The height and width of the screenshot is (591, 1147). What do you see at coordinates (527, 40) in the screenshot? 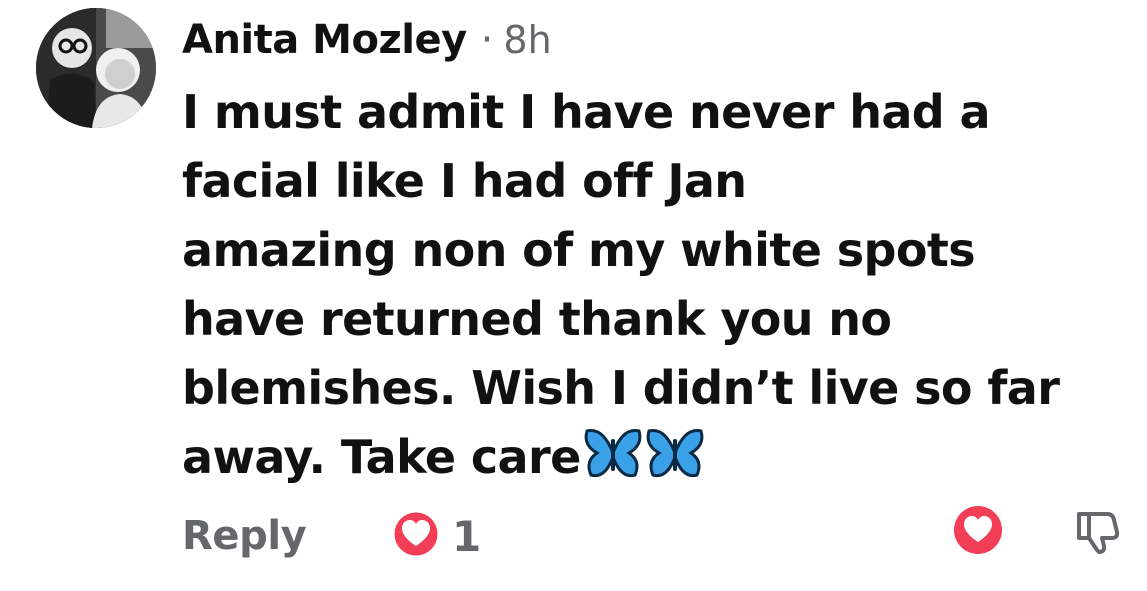
I see `comment-timestamp: 8h` at bounding box center [527, 40].